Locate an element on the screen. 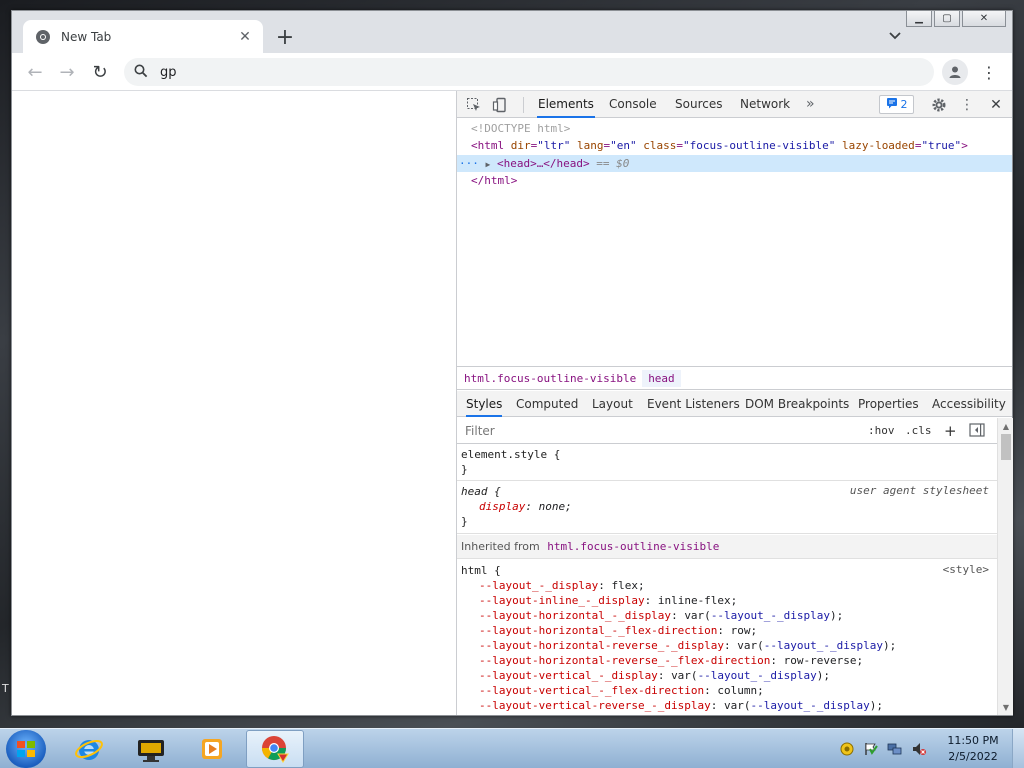 This screenshot has width=1024, height=768. dom-html-close: </html> is located at coordinates (734, 180).